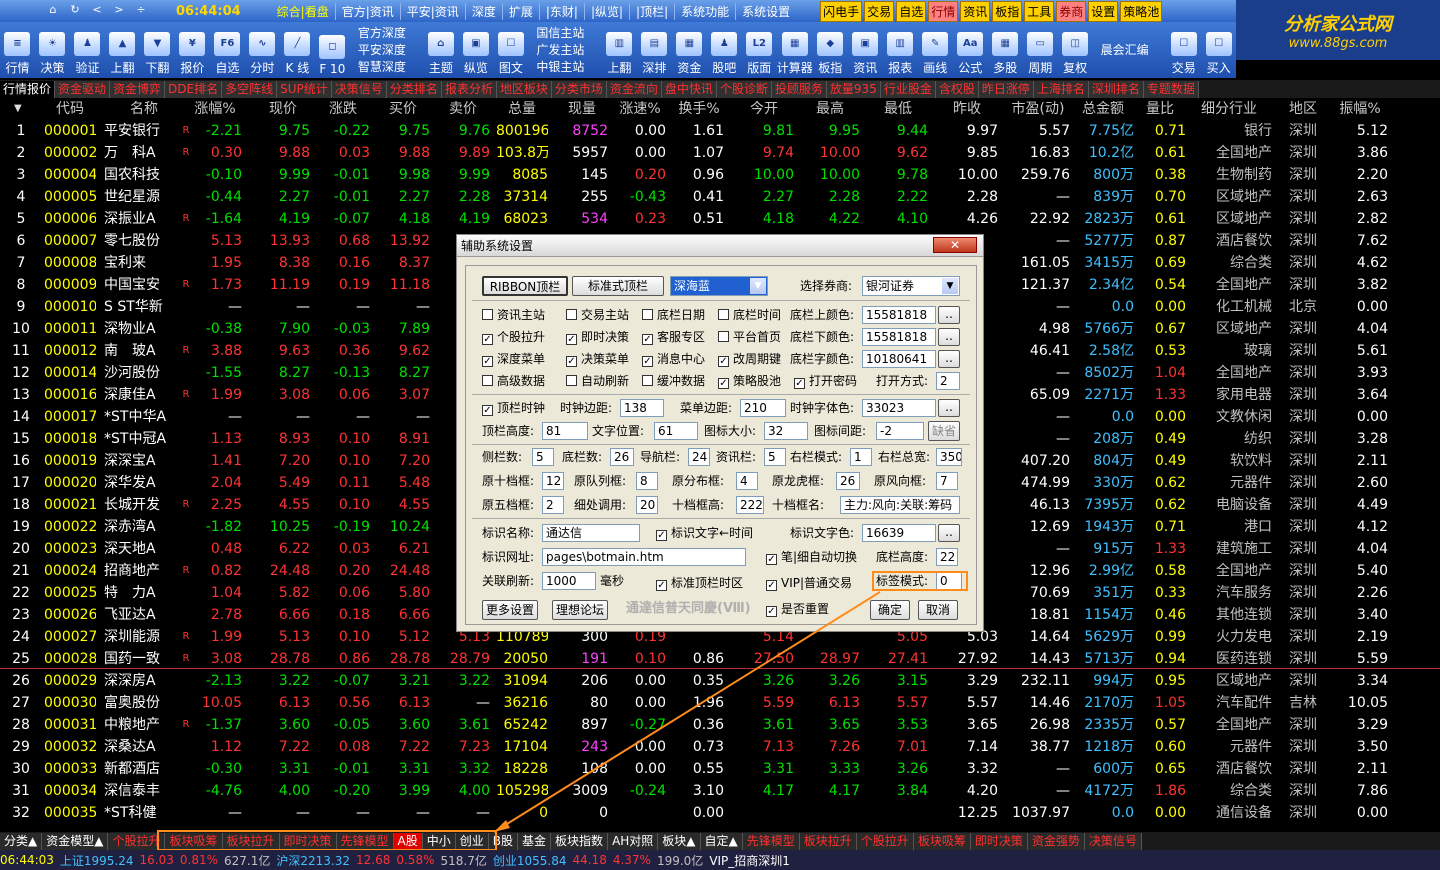 Image resolution: width=1440 pixels, height=870 pixels. I want to click on nav-button-0: ⌂, so click(53, 11).